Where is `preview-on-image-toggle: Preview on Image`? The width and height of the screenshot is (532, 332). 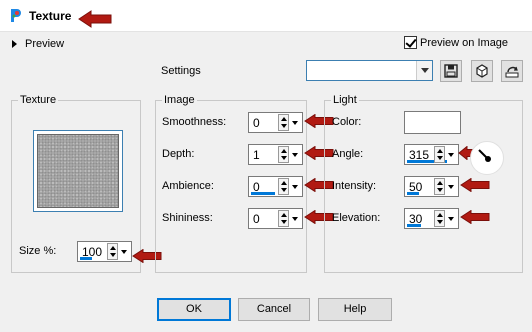 preview-on-image-toggle: Preview on Image is located at coordinates (456, 42).